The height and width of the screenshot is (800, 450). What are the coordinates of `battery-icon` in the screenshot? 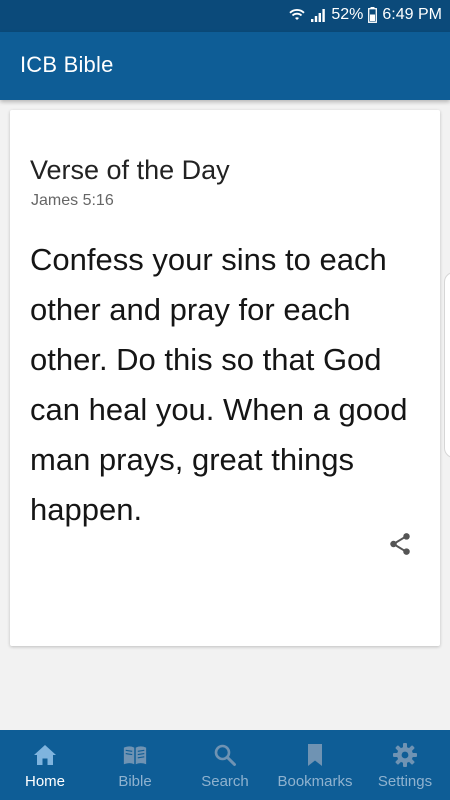 It's located at (373, 15).